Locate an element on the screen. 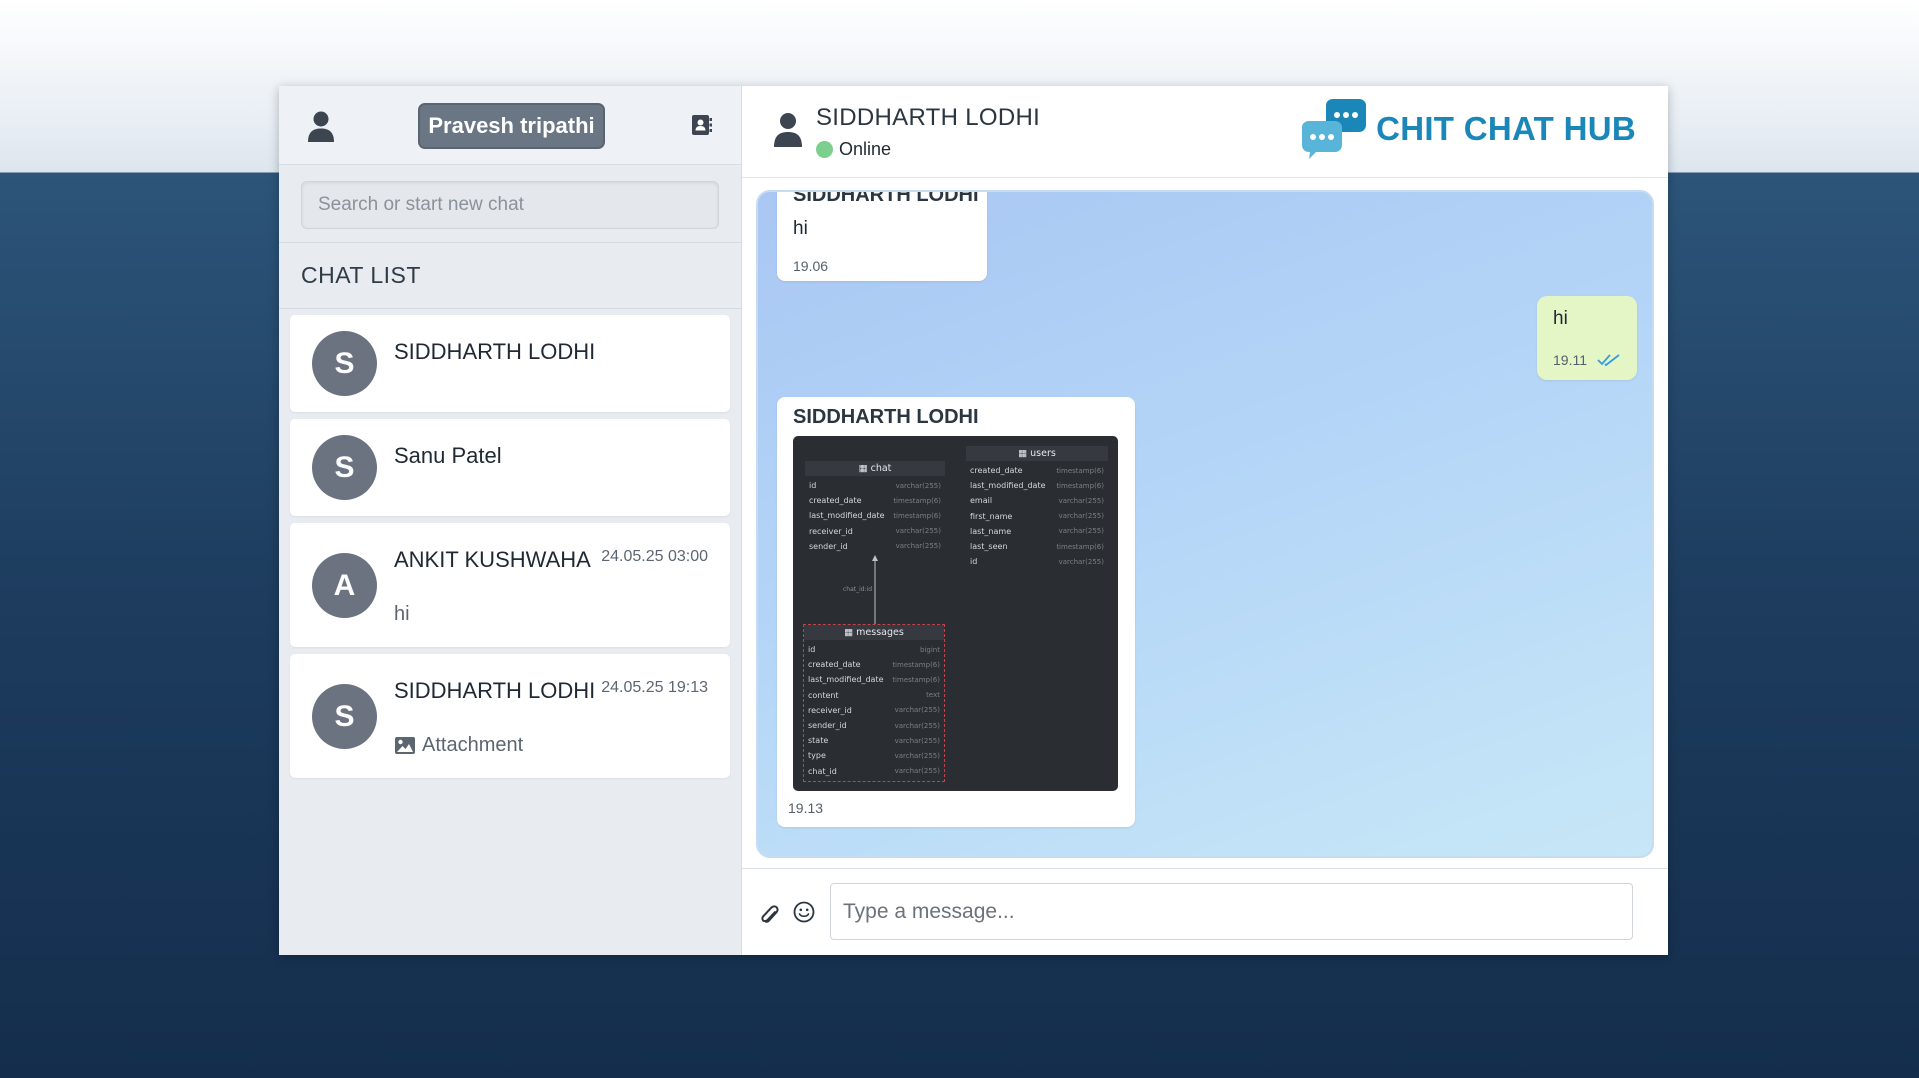 Image resolution: width=1919 pixels, height=1078 pixels. chat-list-item: S Sanu Patel is located at coordinates (510, 467).